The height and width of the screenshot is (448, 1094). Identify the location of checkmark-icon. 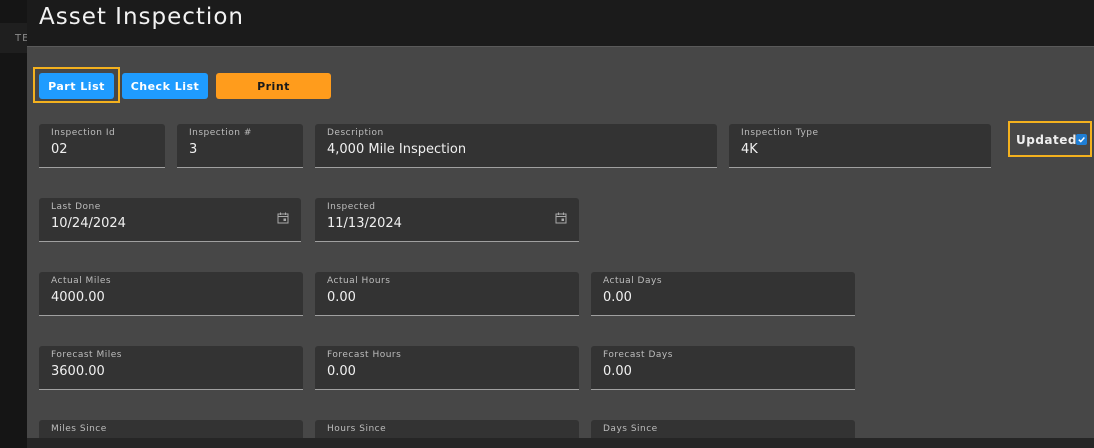
(1081, 140).